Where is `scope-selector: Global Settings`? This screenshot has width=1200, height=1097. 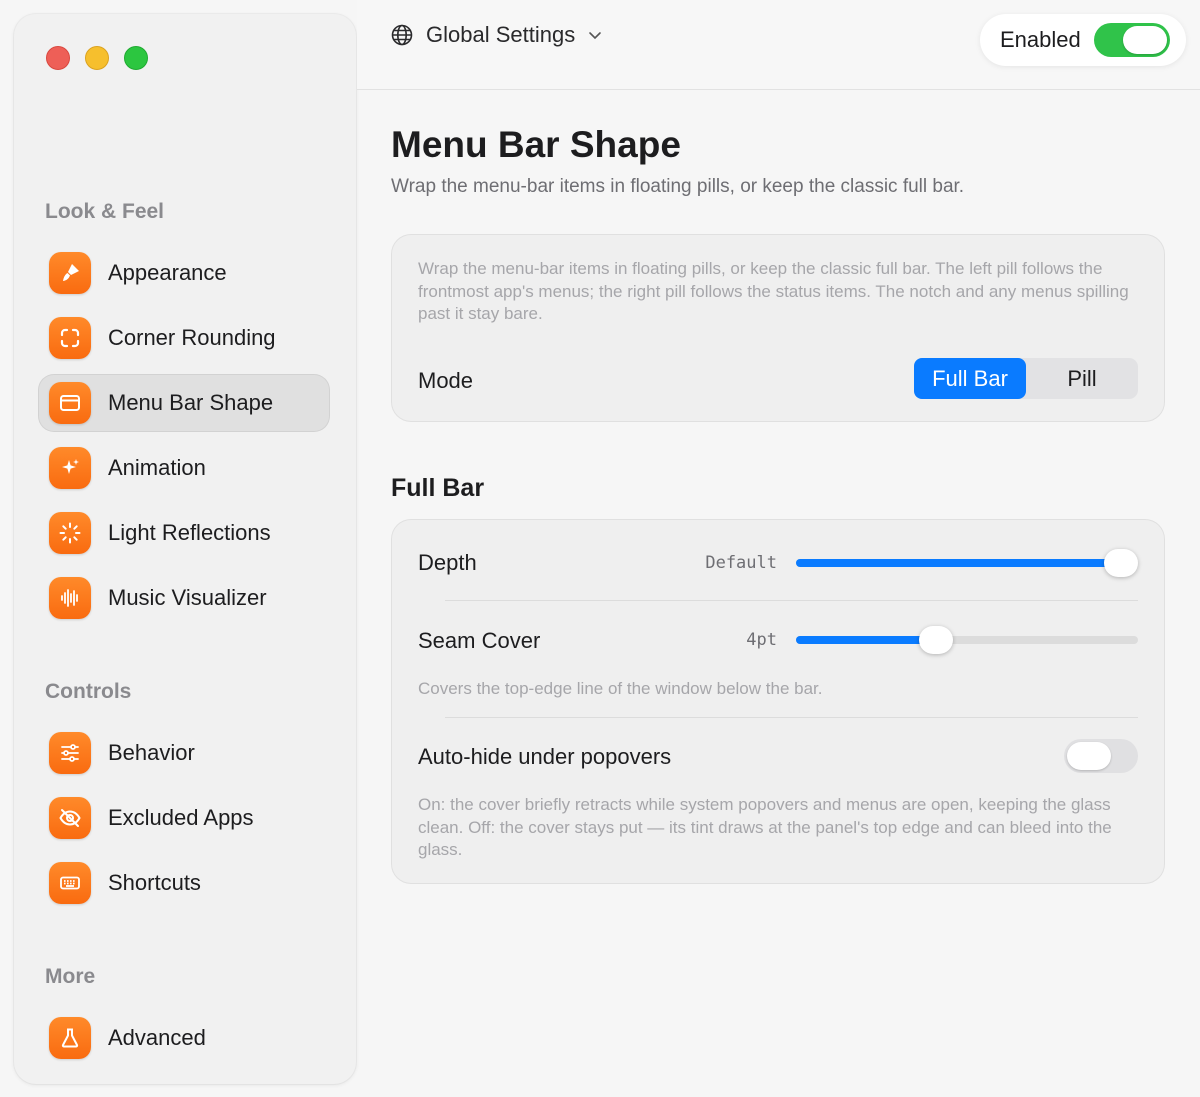 scope-selector: Global Settings is located at coordinates (496, 35).